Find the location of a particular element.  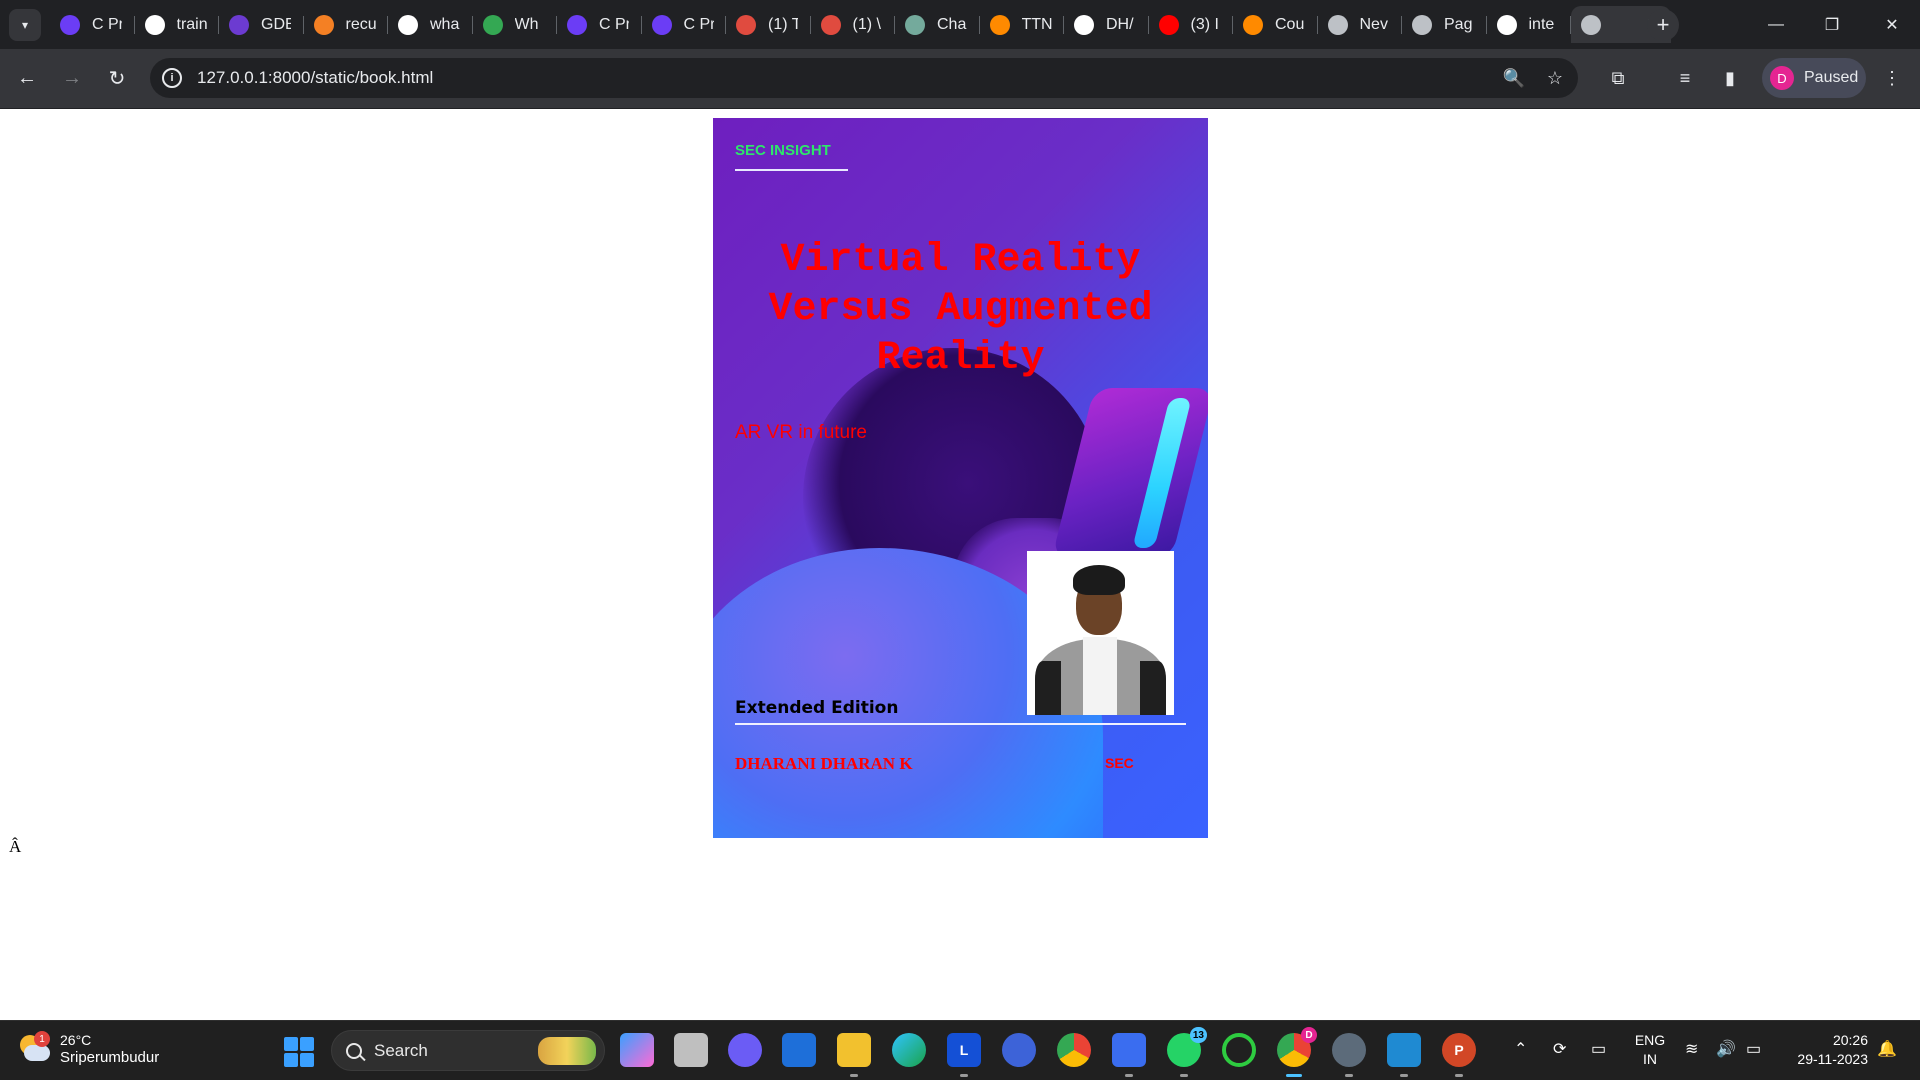

copilot-icon is located at coordinates (637, 1050).